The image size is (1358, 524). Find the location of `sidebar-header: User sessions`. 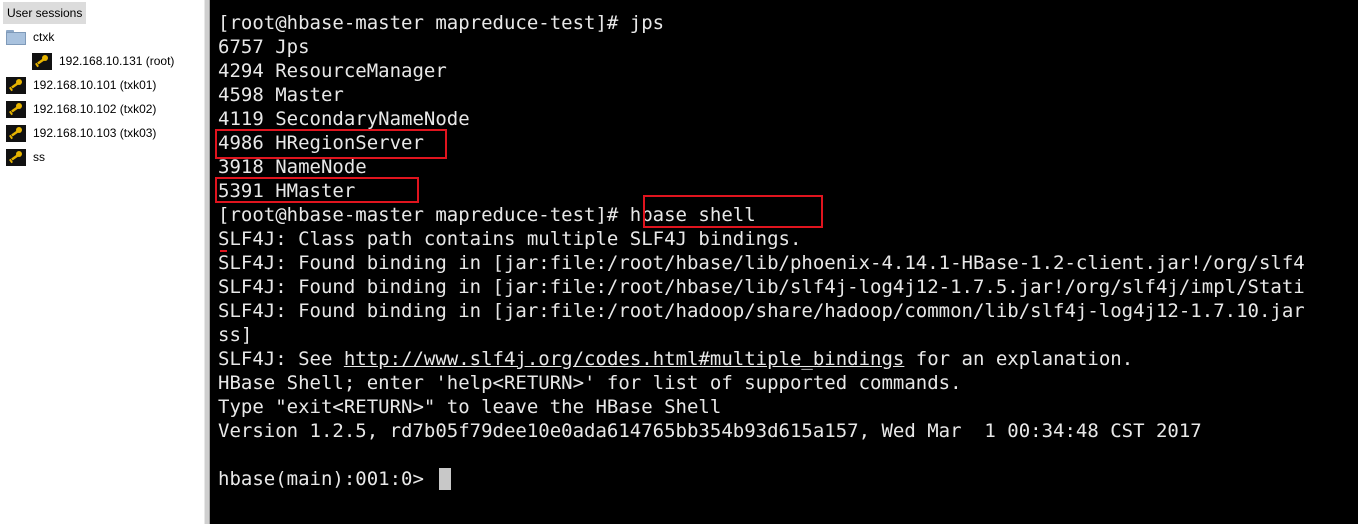

sidebar-header: User sessions is located at coordinates (45, 13).